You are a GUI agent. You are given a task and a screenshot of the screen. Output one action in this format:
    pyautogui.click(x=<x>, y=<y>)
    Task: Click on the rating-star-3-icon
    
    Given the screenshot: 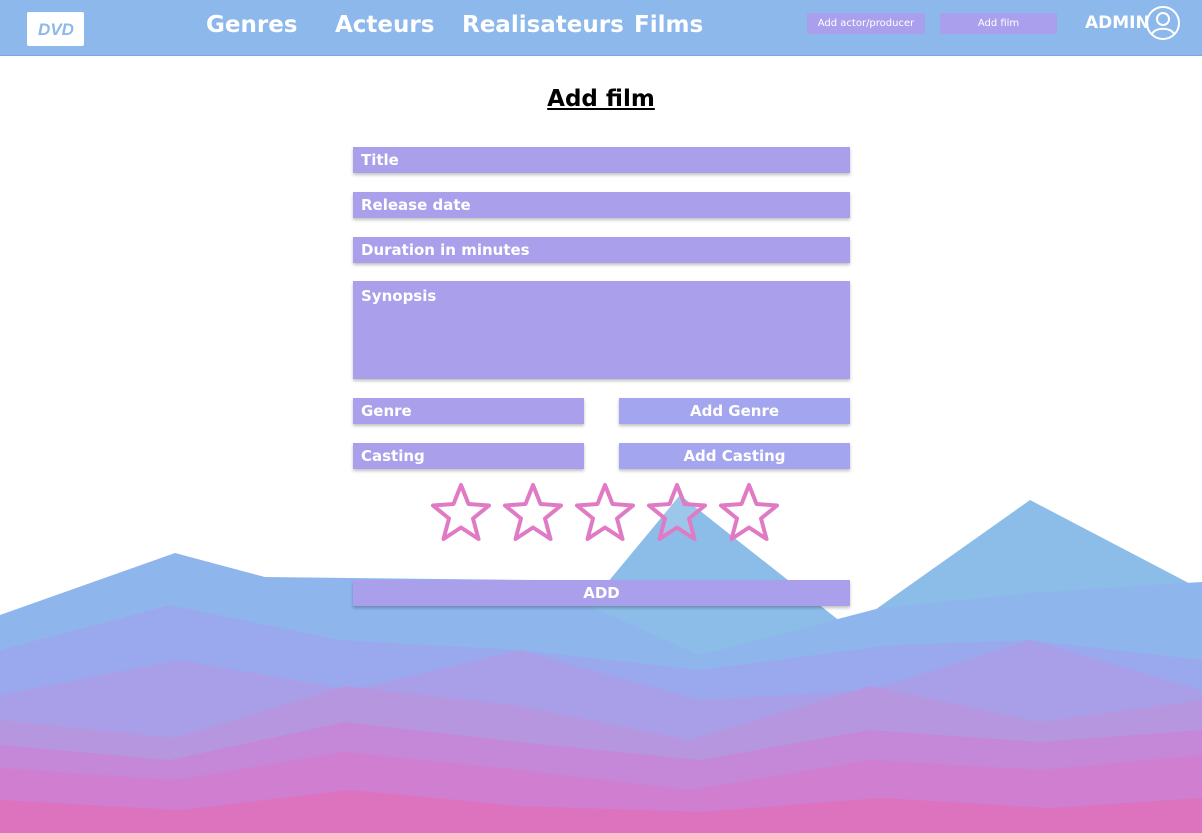 What is the action you would take?
    pyautogui.click(x=605, y=513)
    